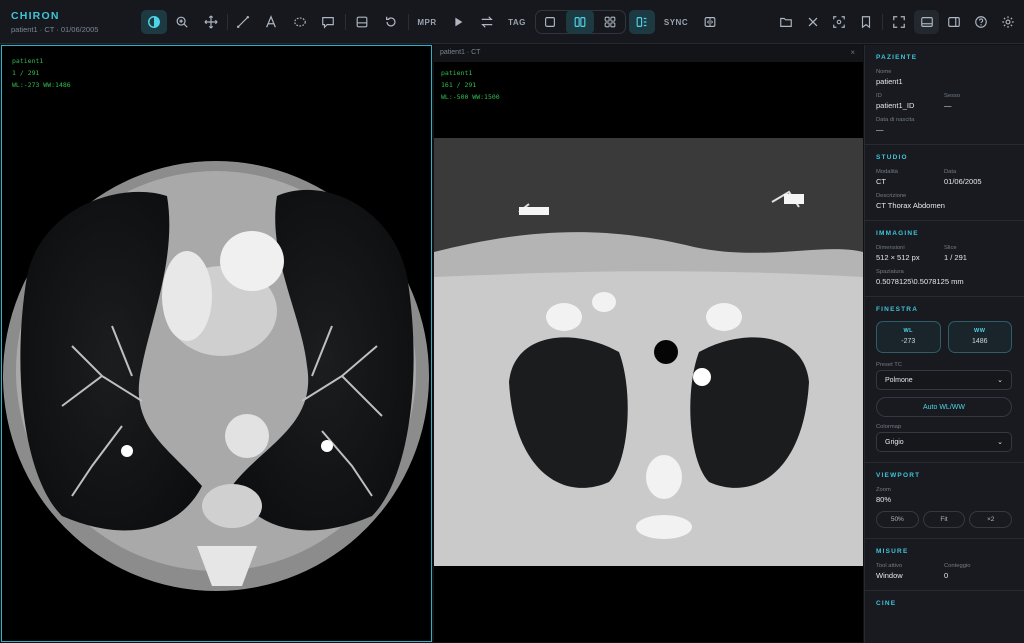 This screenshot has height=643, width=1024. I want to click on ruler-icon, so click(243, 22).